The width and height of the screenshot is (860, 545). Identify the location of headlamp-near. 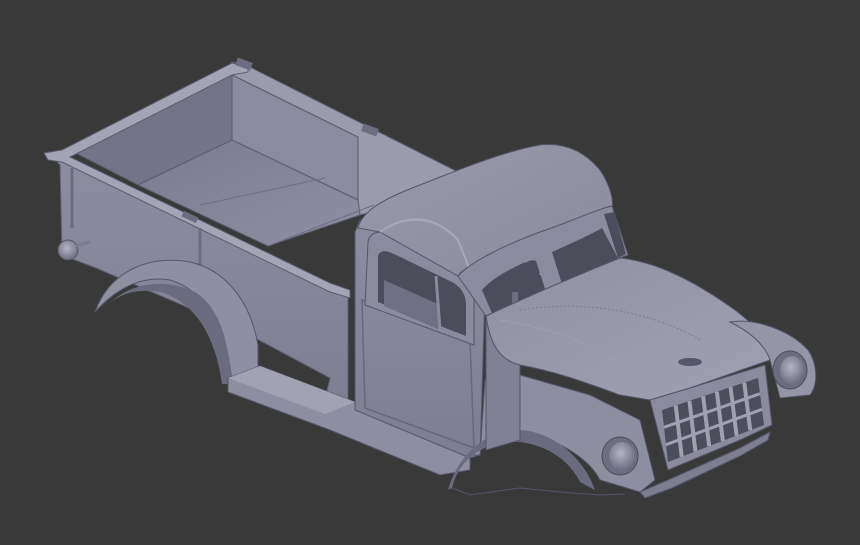
(620, 456).